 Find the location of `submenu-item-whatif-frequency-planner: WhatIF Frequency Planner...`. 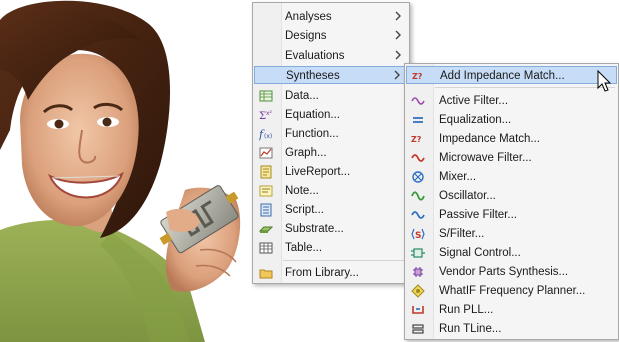

submenu-item-whatif-frequency-planner: WhatIF Frequency Planner... is located at coordinates (511, 291).